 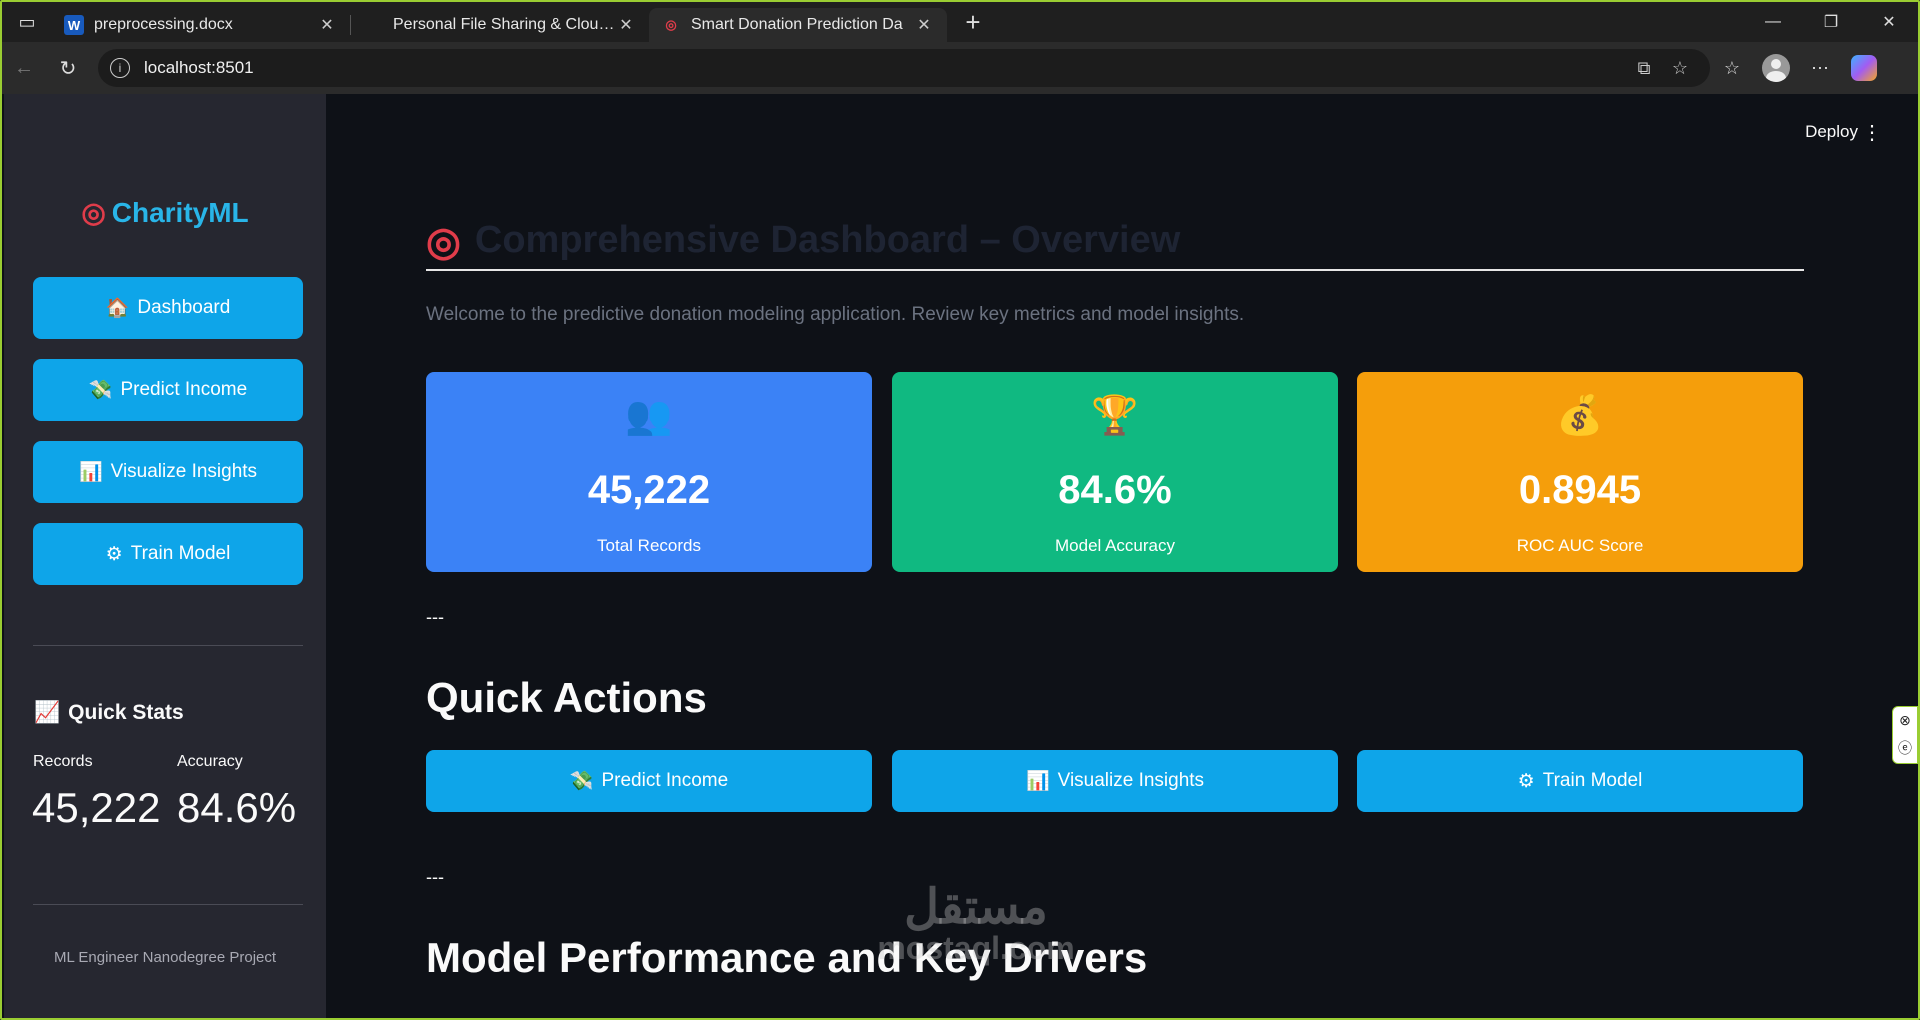 I want to click on people-icon: 👥, so click(x=649, y=416).